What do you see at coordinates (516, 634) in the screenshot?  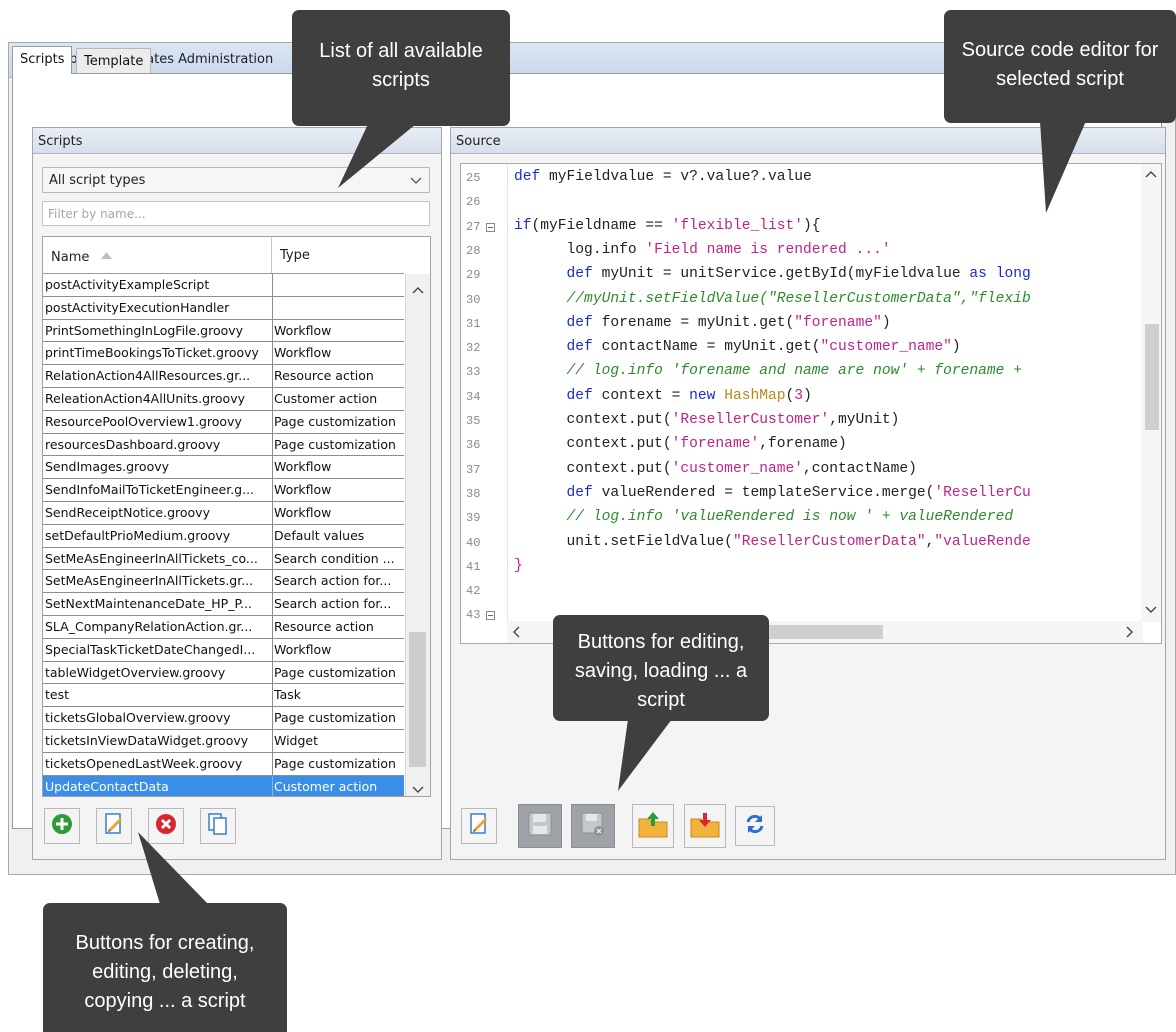 I see `chevron-left-icon` at bounding box center [516, 634].